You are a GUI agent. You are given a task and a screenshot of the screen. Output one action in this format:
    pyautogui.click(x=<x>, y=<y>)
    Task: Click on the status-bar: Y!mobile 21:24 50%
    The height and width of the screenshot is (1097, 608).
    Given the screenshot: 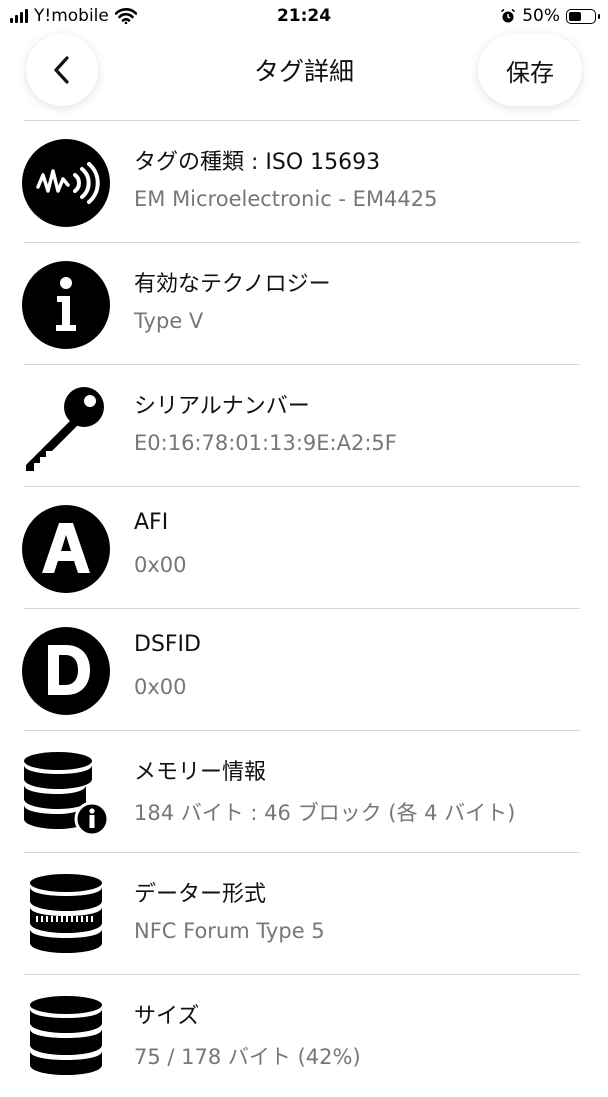 What is the action you would take?
    pyautogui.click(x=304, y=17)
    